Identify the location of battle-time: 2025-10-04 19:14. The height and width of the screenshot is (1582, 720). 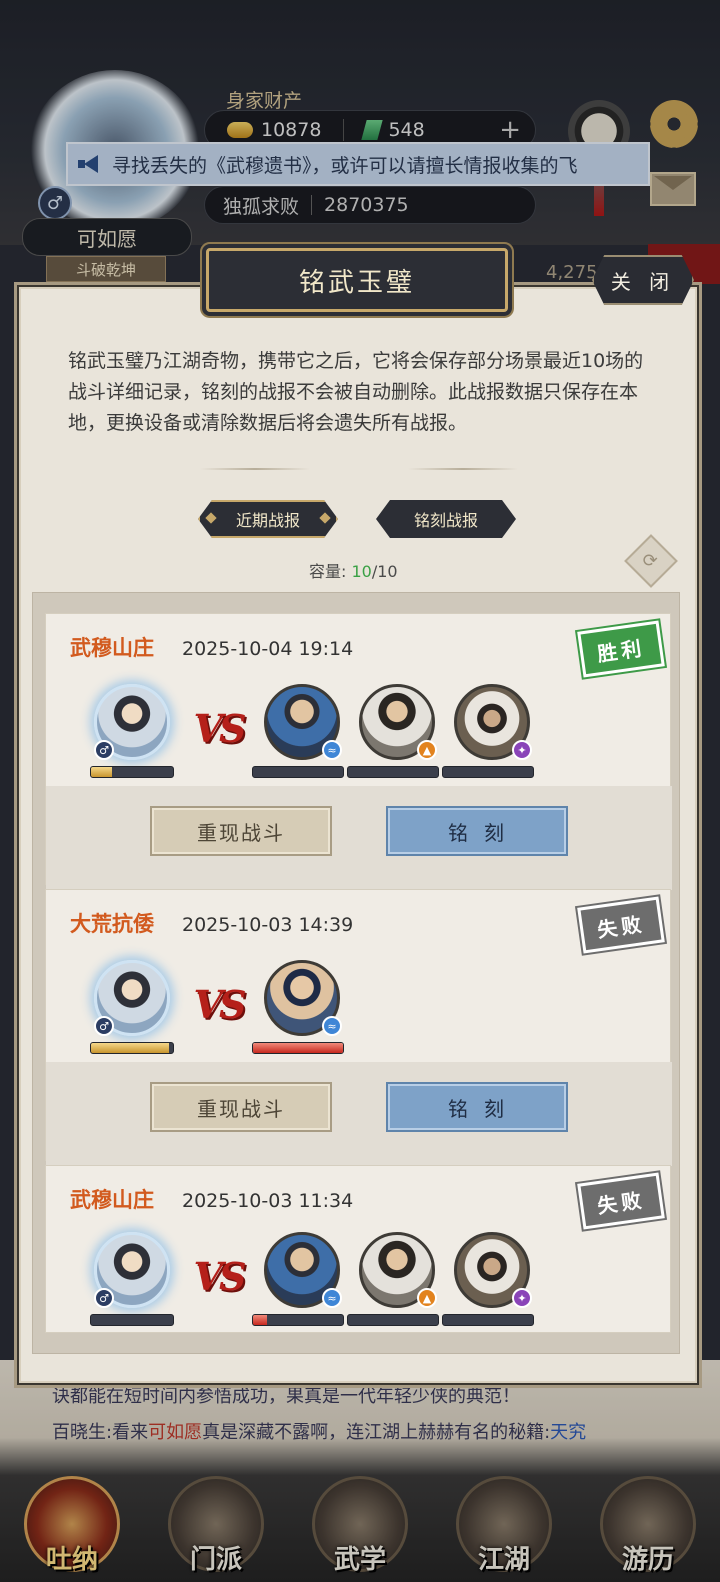
(268, 649).